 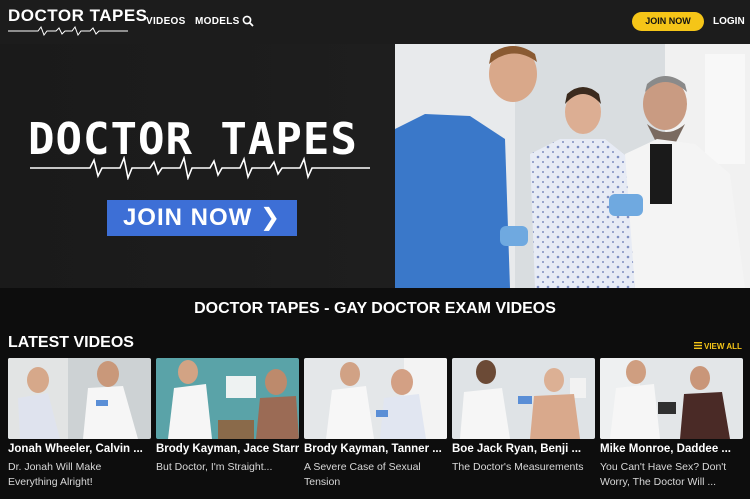 What do you see at coordinates (518, 467) in the screenshot?
I see `video-subtitle: The Doctor's Measurements` at bounding box center [518, 467].